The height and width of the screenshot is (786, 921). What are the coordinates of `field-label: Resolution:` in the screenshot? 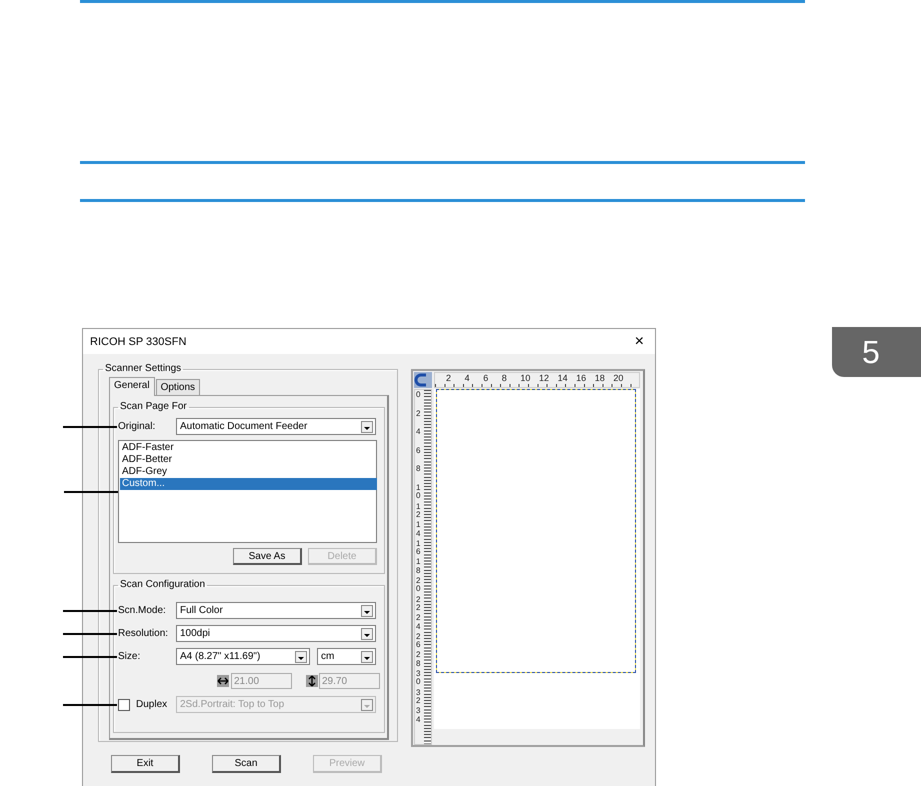 It's located at (147, 633).